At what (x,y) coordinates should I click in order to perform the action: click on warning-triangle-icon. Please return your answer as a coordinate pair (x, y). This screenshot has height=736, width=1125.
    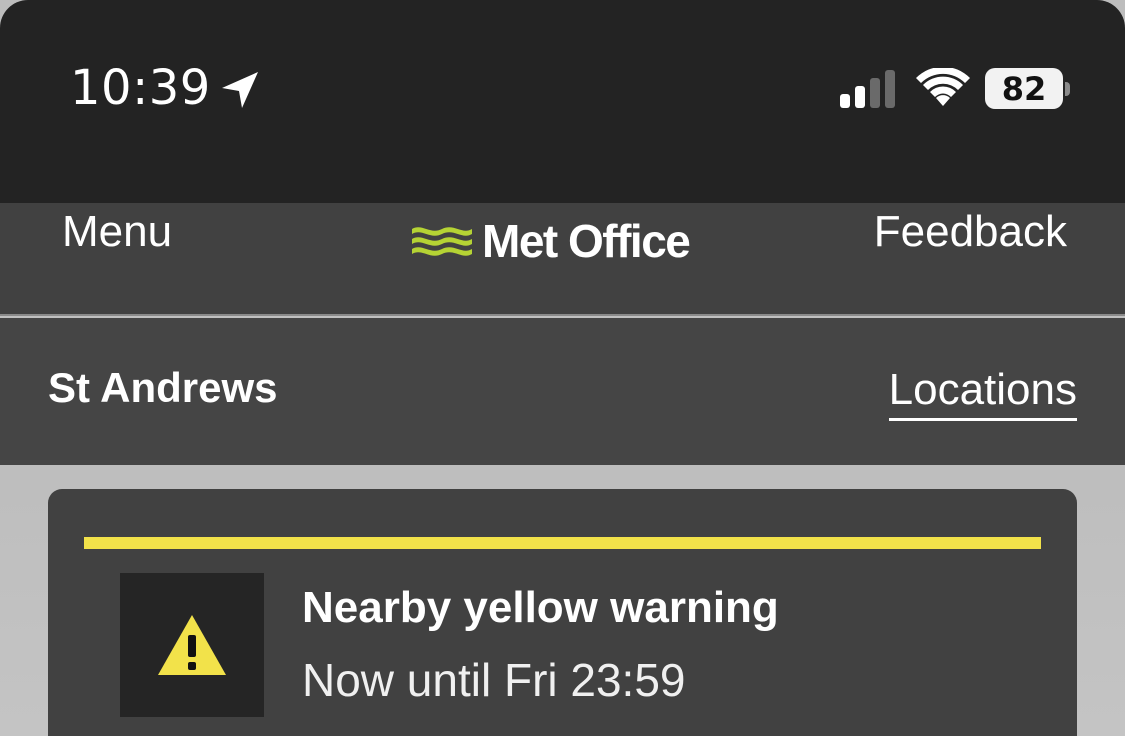
    Looking at the image, I should click on (192, 645).